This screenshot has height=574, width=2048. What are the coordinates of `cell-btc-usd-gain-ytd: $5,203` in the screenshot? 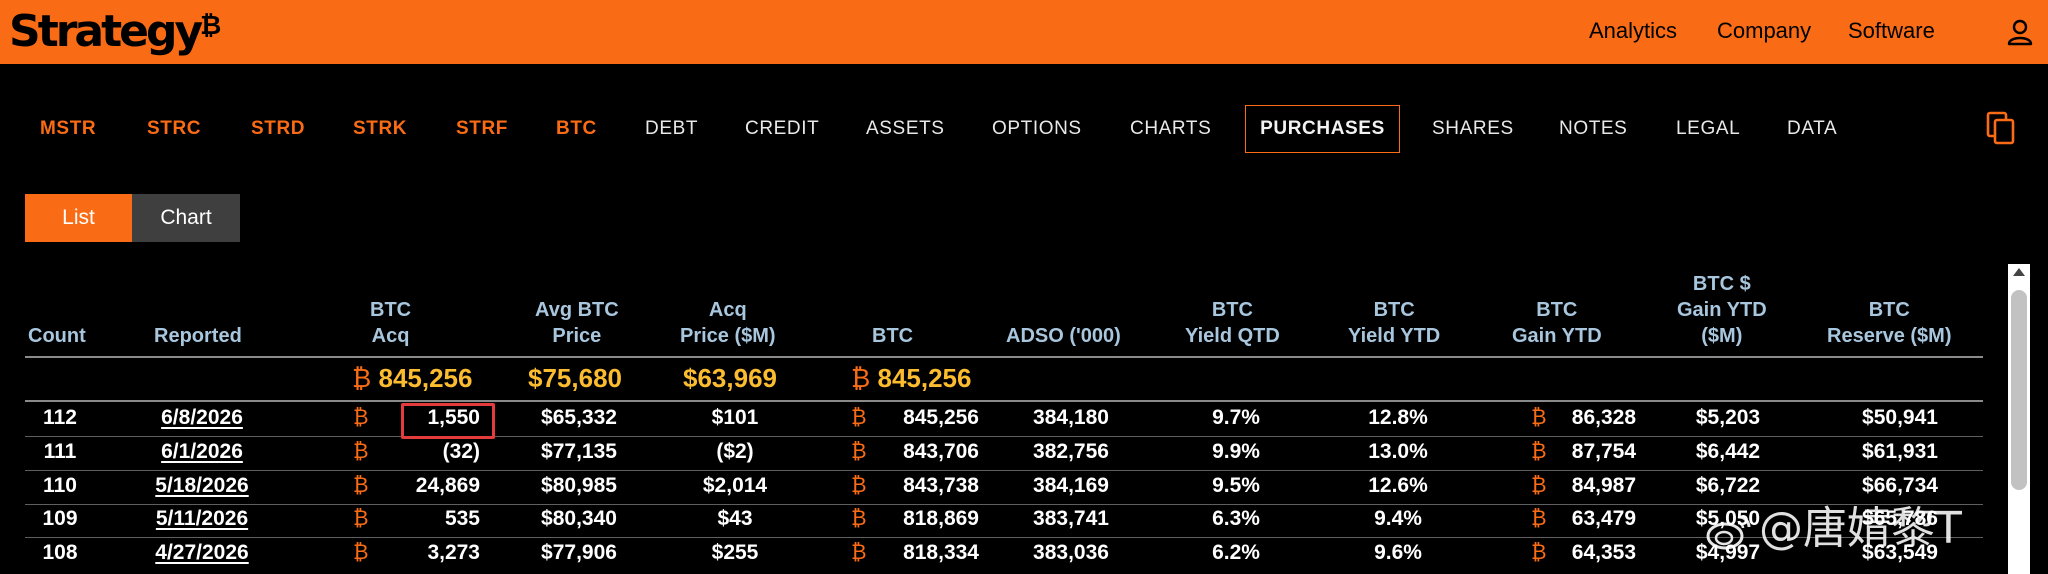 It's located at (1728, 417).